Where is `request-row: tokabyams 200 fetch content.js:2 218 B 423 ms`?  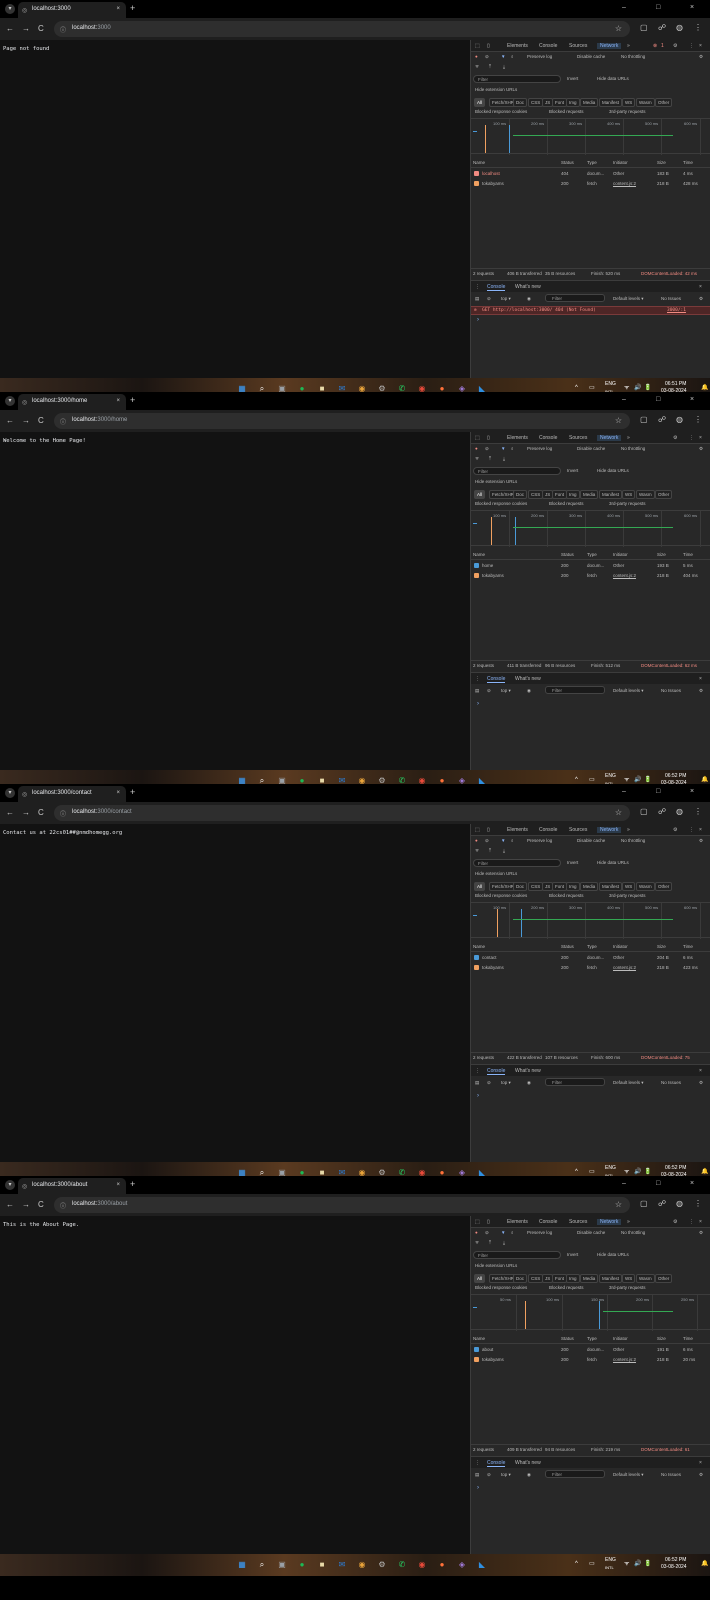 request-row: tokabyams 200 fetch content.js:2 218 B 423 ms is located at coordinates (590, 968).